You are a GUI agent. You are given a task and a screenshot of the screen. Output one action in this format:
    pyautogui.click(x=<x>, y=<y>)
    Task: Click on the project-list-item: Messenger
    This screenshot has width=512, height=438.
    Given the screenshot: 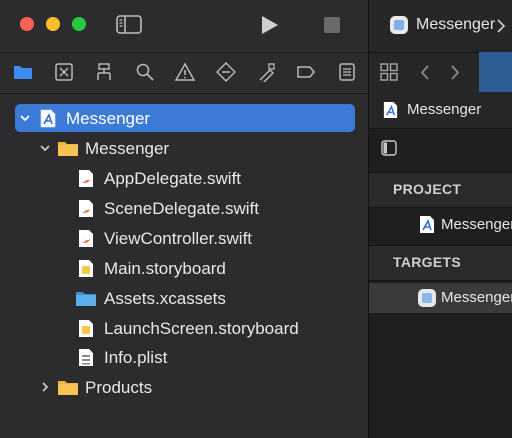 What is the action you would take?
    pyautogui.click(x=440, y=225)
    